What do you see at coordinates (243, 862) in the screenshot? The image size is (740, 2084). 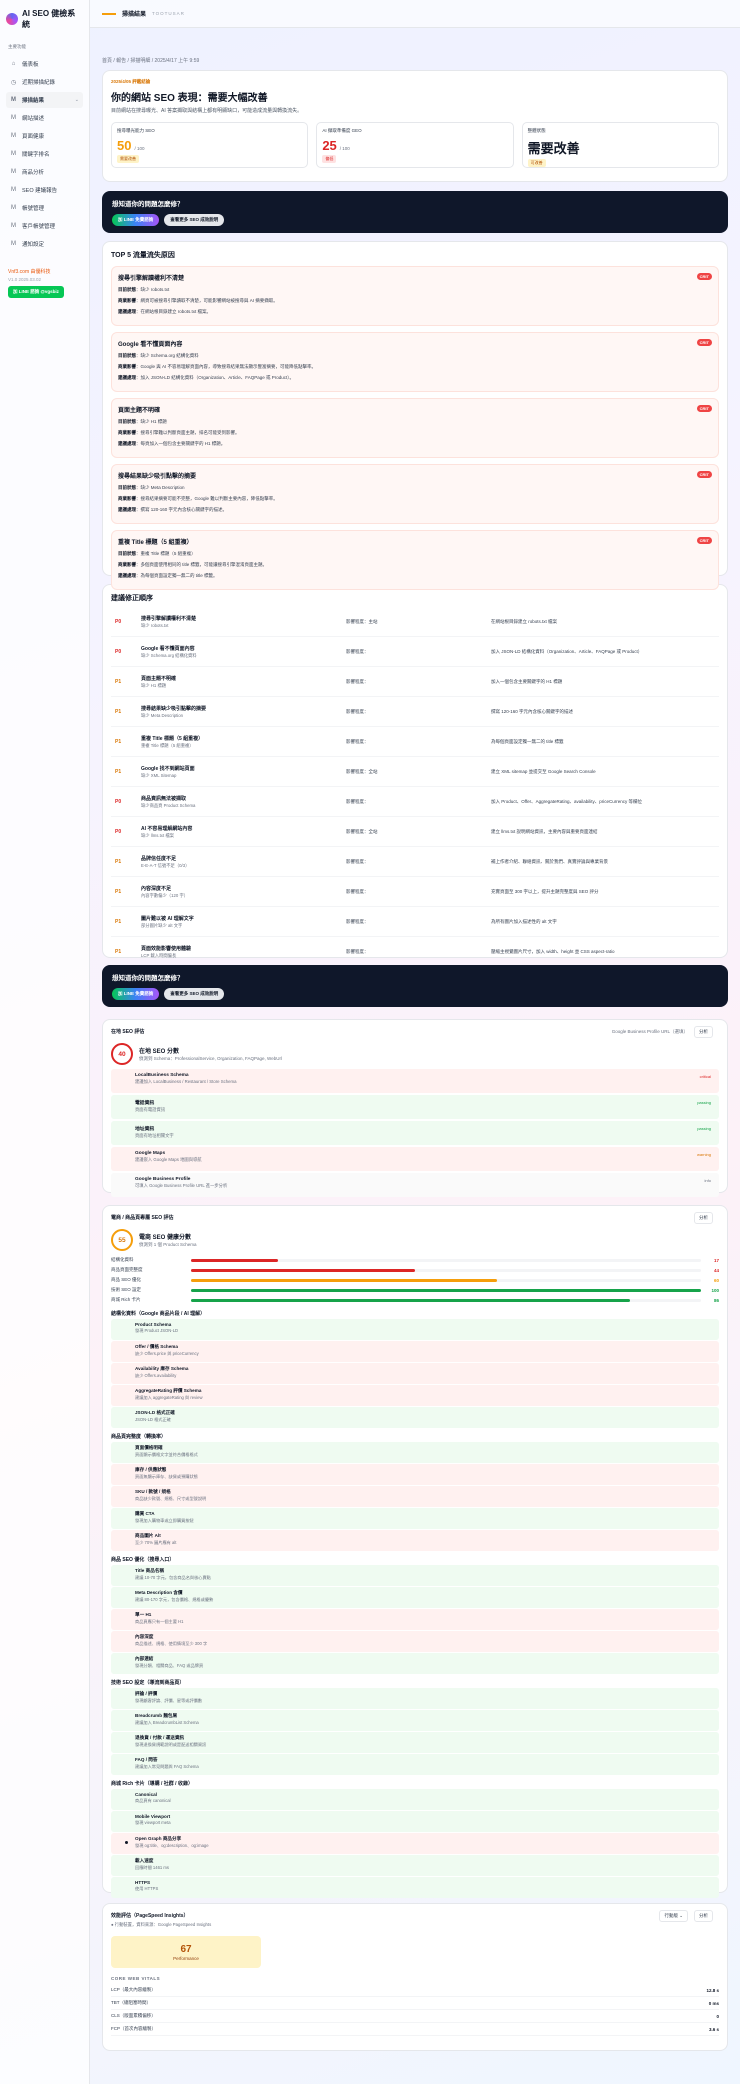 I see `fix-main: 品牌信任度不足 E-E-A-T 信號不足（0/3）` at bounding box center [243, 862].